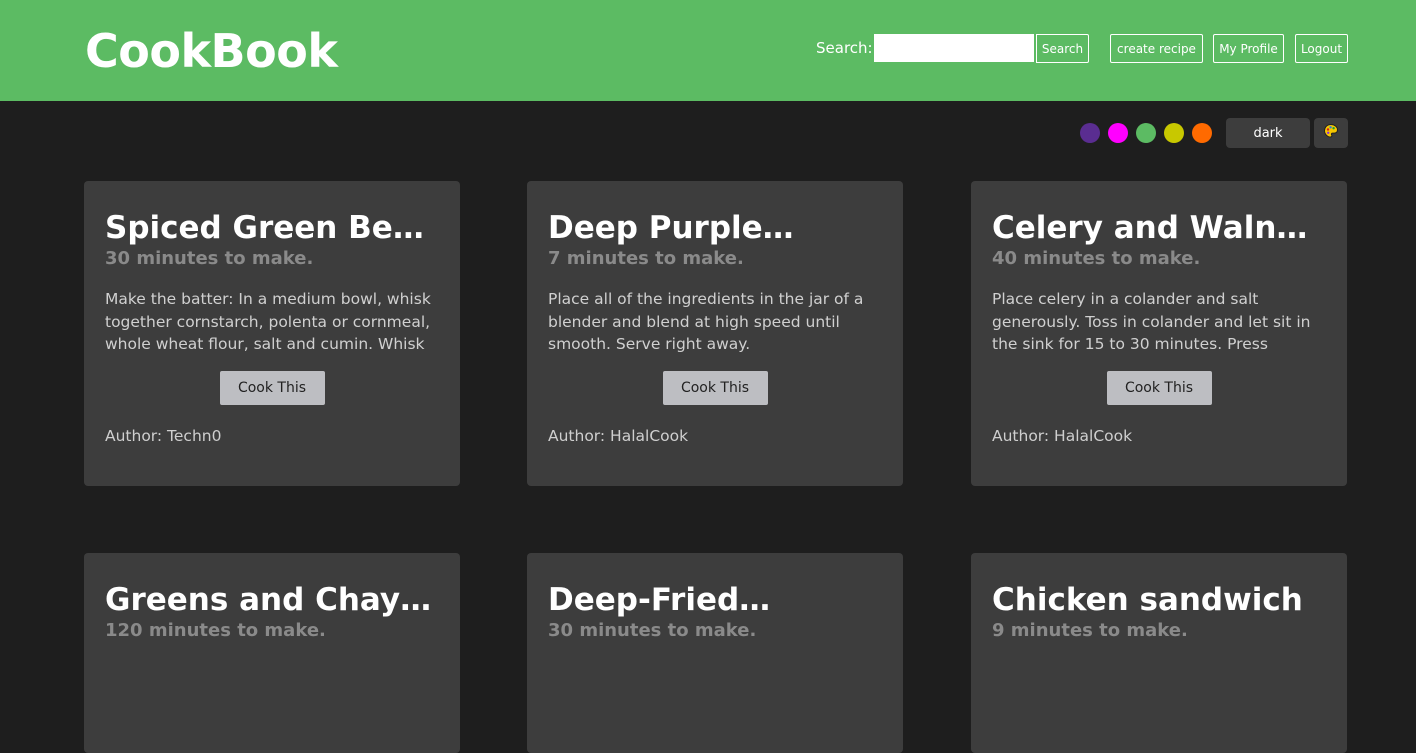 This screenshot has height=753, width=1416. Describe the element at coordinates (1202, 133) in the screenshot. I see `theme-color-orange` at that location.